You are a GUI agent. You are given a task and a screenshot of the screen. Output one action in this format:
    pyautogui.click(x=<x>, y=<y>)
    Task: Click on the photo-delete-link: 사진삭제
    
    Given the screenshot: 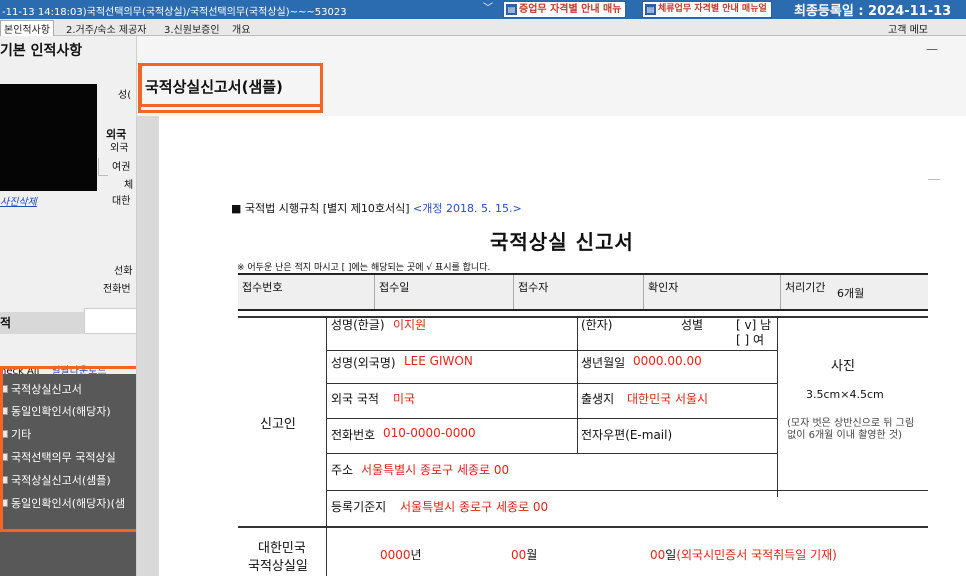 What is the action you would take?
    pyautogui.click(x=18, y=200)
    